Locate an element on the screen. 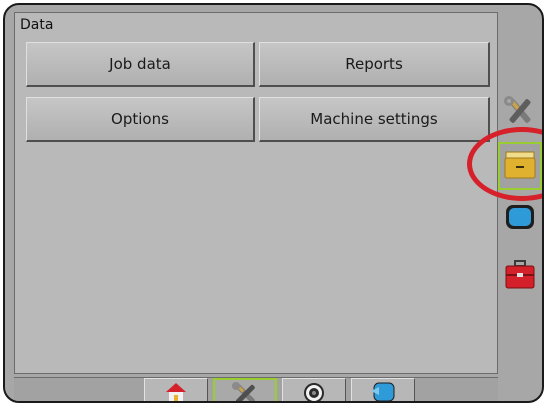  camera-lens-icon is located at coordinates (314, 391).